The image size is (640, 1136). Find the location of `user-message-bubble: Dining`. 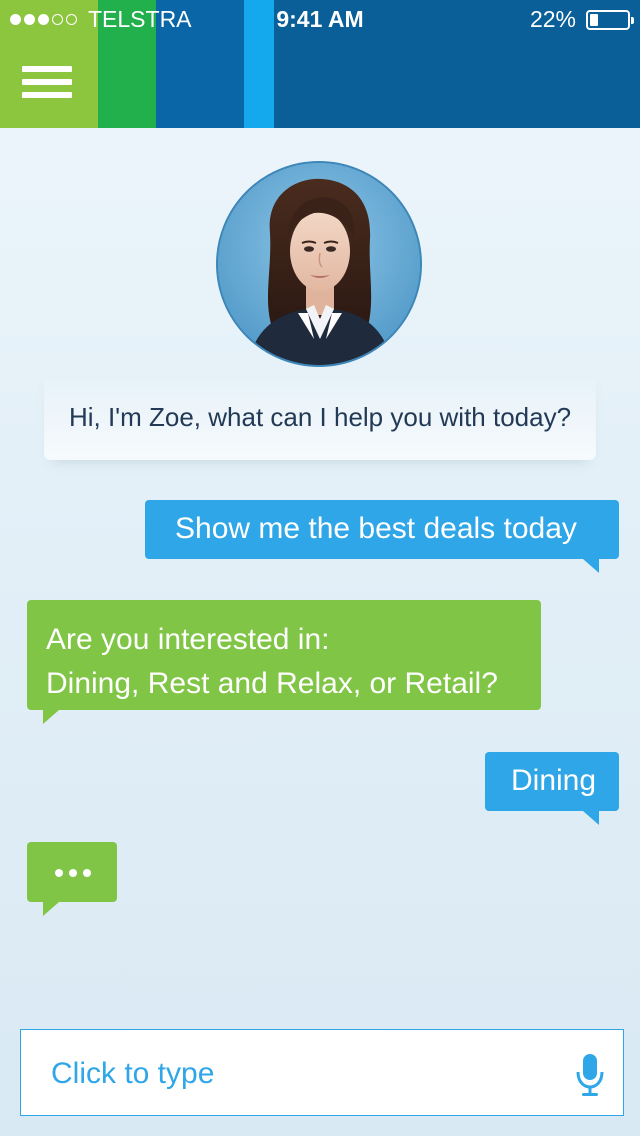

user-message-bubble: Dining is located at coordinates (552, 788).